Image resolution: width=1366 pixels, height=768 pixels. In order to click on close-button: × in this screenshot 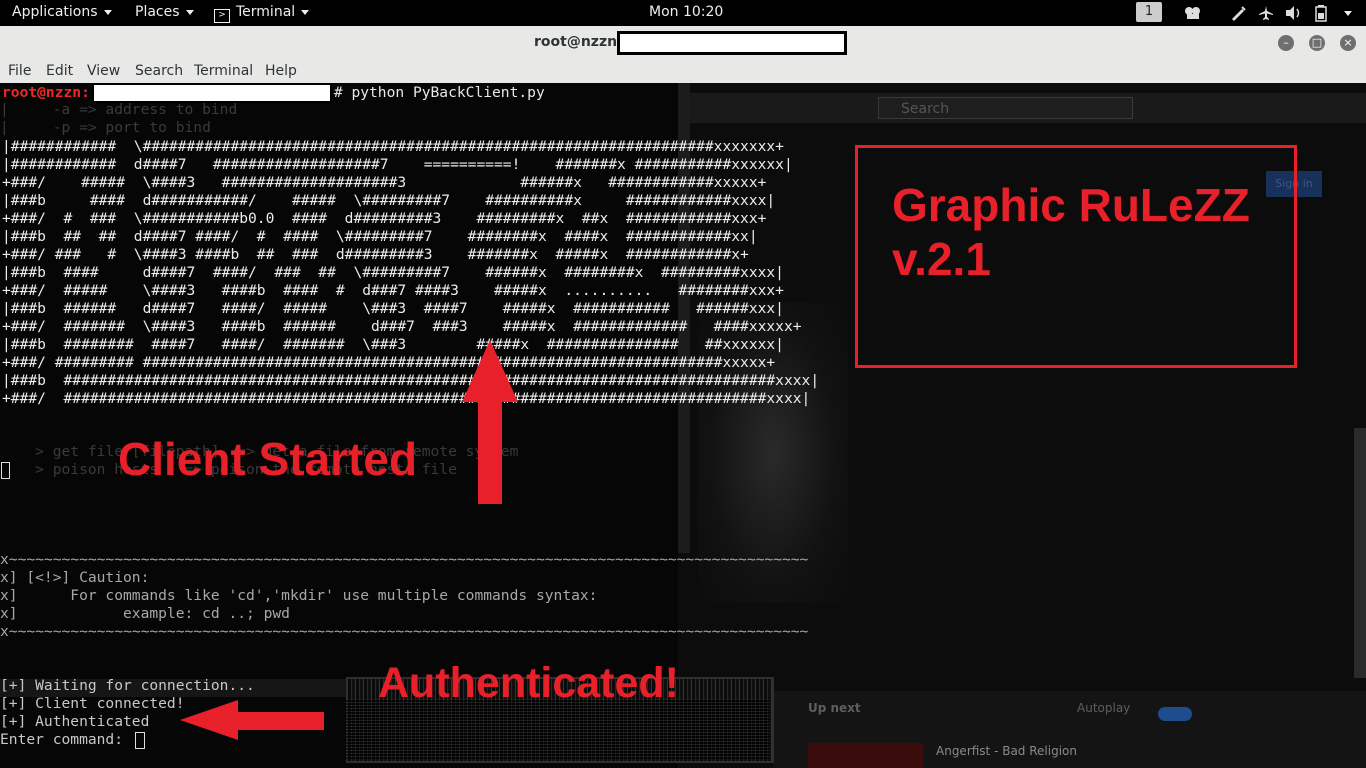, I will do `click(1348, 43)`.